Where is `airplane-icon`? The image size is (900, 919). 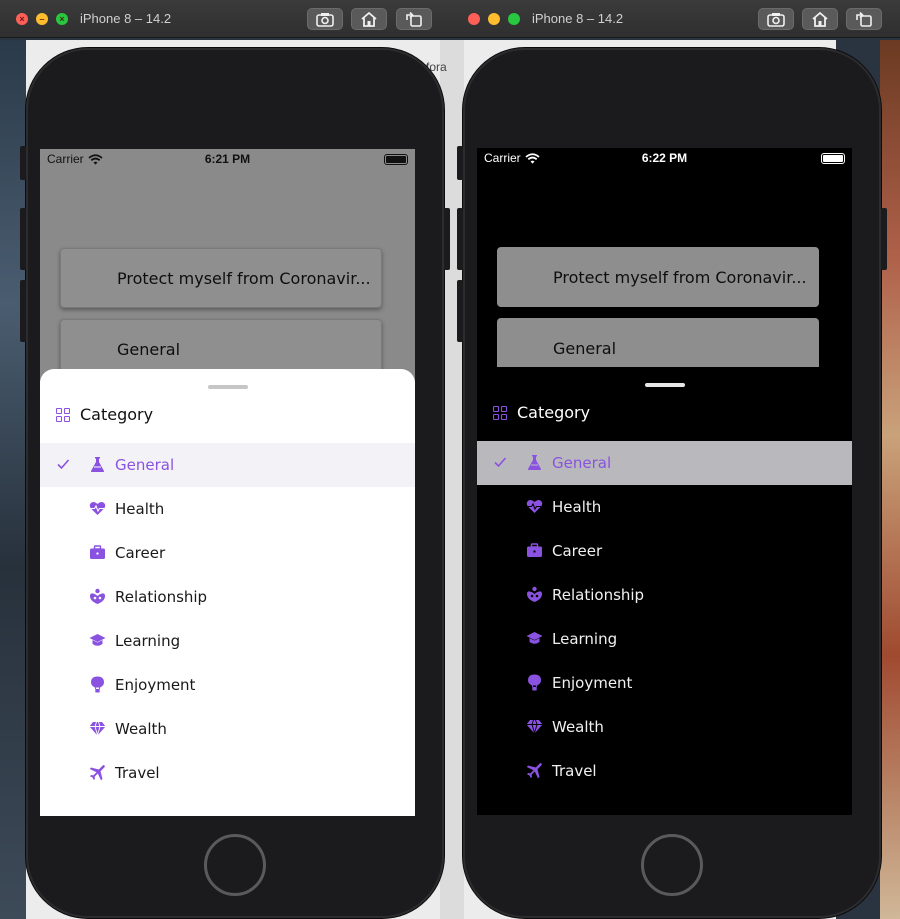 airplane-icon is located at coordinates (97, 773).